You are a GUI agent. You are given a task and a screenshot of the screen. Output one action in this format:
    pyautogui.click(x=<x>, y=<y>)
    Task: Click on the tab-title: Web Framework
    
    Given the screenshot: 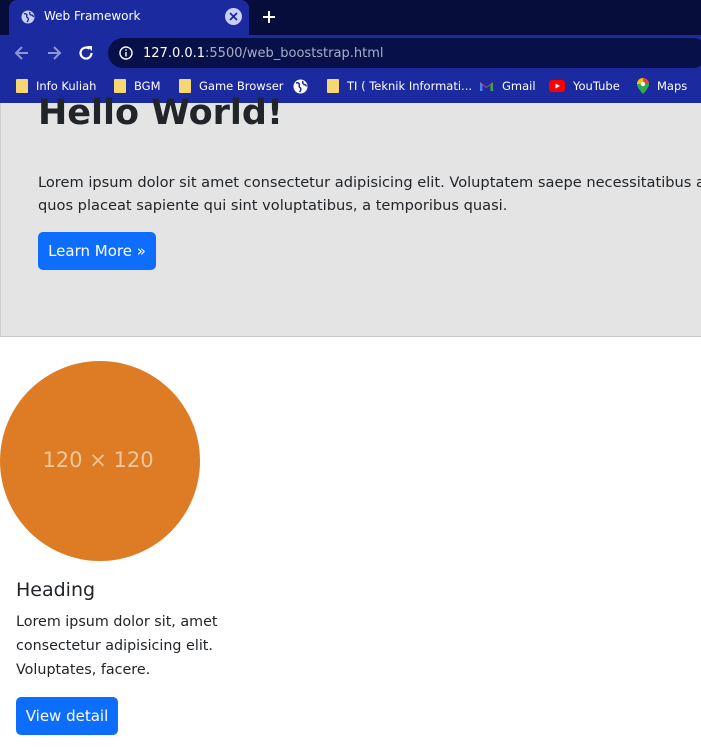 What is the action you would take?
    pyautogui.click(x=92, y=16)
    